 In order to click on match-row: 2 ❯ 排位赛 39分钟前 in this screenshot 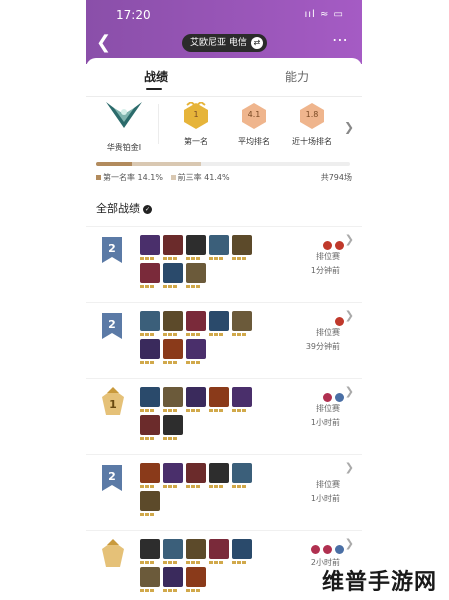, I will do `click(224, 340)`.